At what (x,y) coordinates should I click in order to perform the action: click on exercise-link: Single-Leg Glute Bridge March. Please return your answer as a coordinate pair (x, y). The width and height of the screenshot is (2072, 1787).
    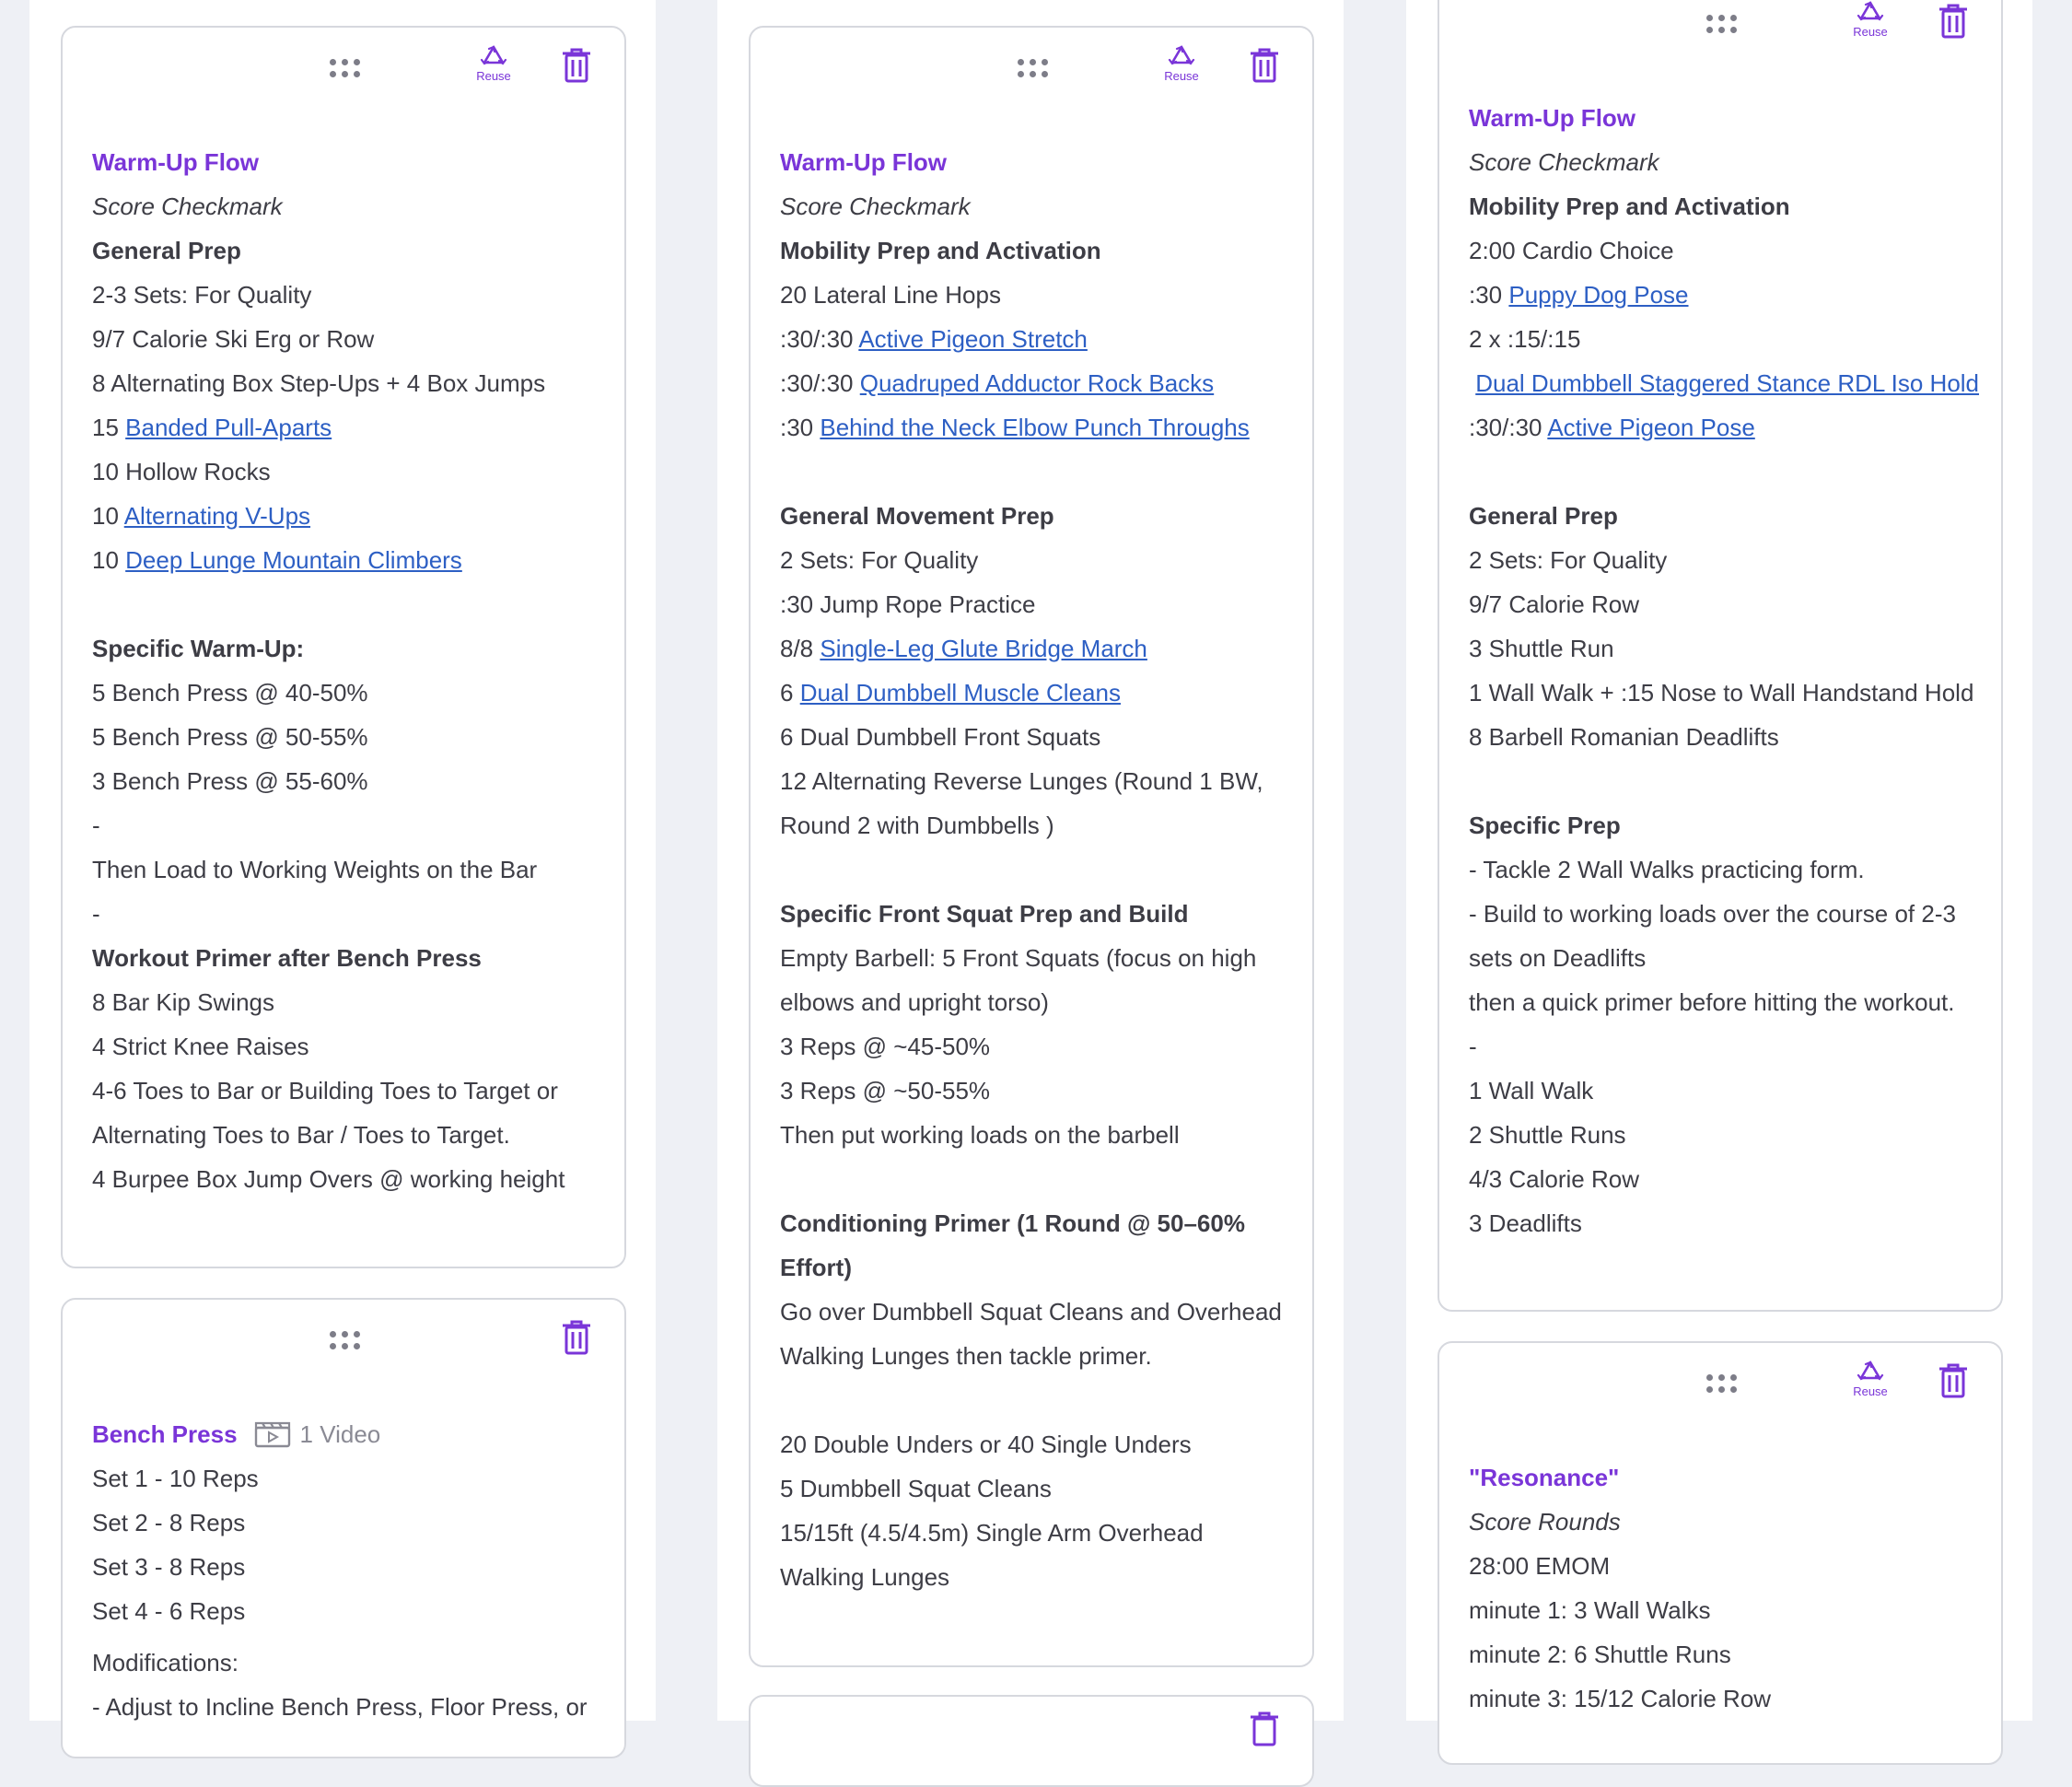
    Looking at the image, I should click on (983, 648).